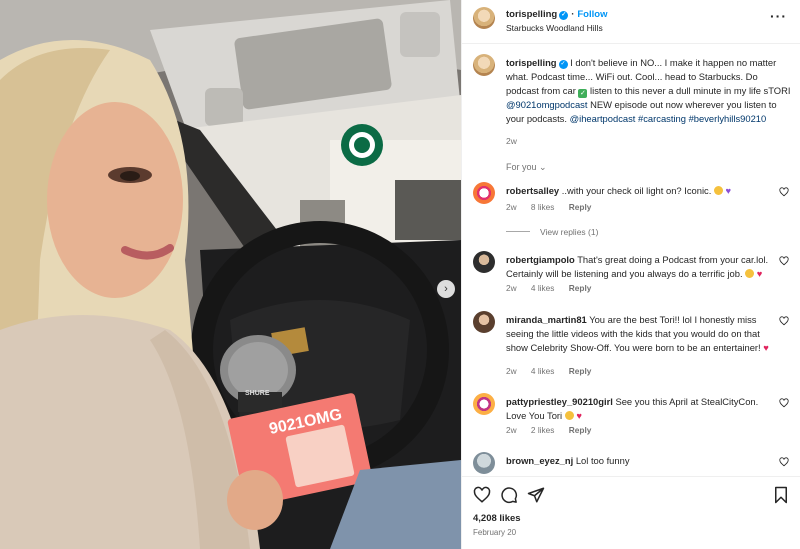 This screenshot has height=549, width=800. I want to click on post-likes-count: 4,208 likes, so click(497, 518).